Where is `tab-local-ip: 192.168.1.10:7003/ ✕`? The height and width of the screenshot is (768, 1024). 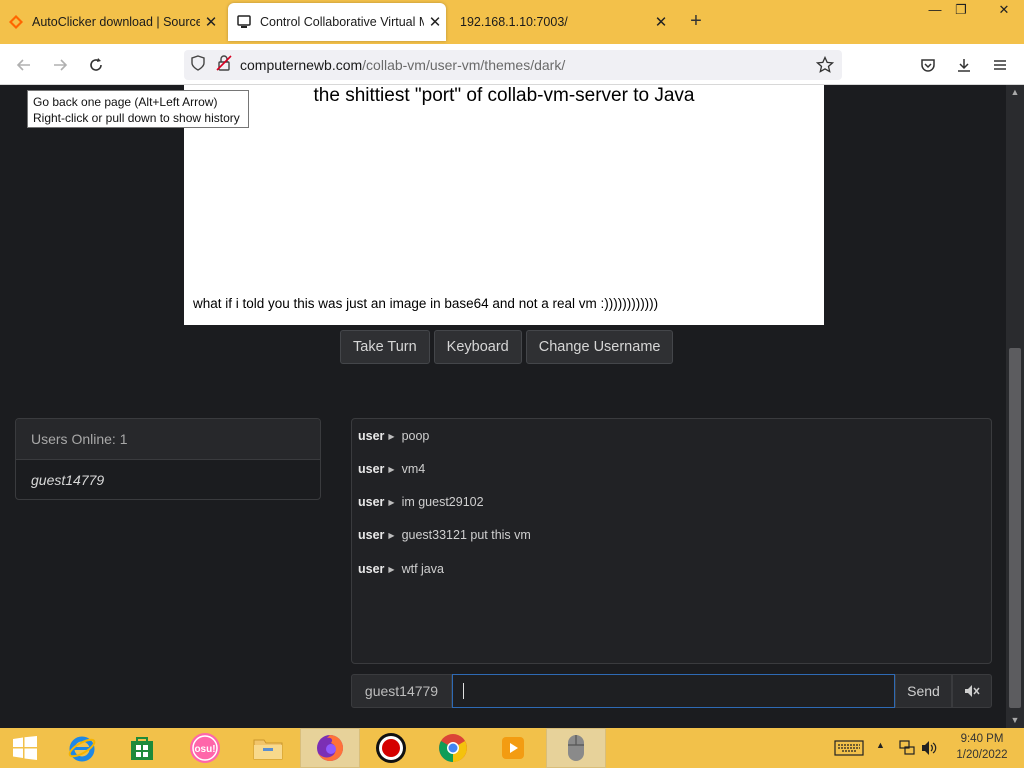
tab-local-ip: 192.168.1.10:7003/ ✕ is located at coordinates (562, 22).